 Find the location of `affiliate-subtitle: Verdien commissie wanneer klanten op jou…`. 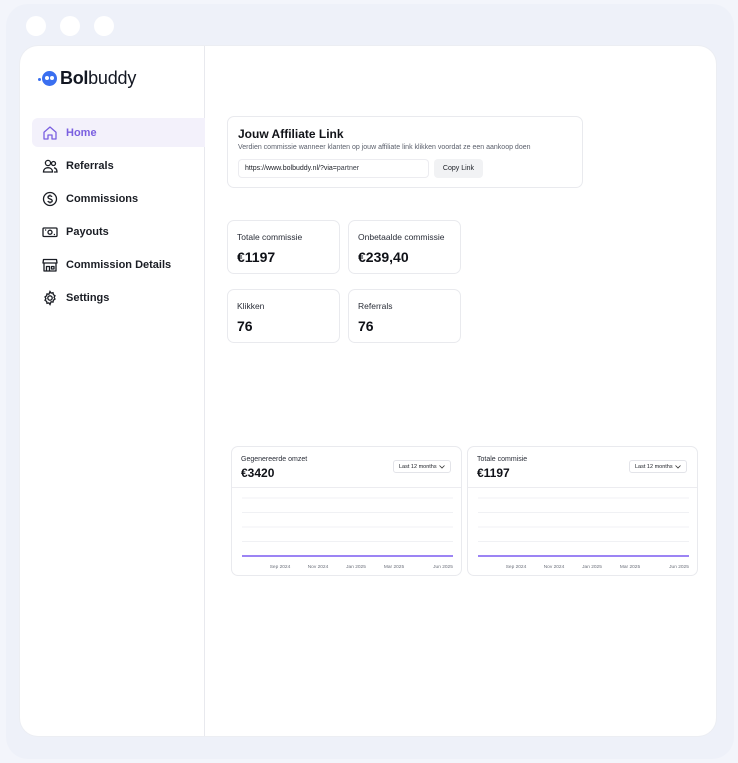

affiliate-subtitle: Verdien commissie wanneer klanten op jou… is located at coordinates (384, 147).